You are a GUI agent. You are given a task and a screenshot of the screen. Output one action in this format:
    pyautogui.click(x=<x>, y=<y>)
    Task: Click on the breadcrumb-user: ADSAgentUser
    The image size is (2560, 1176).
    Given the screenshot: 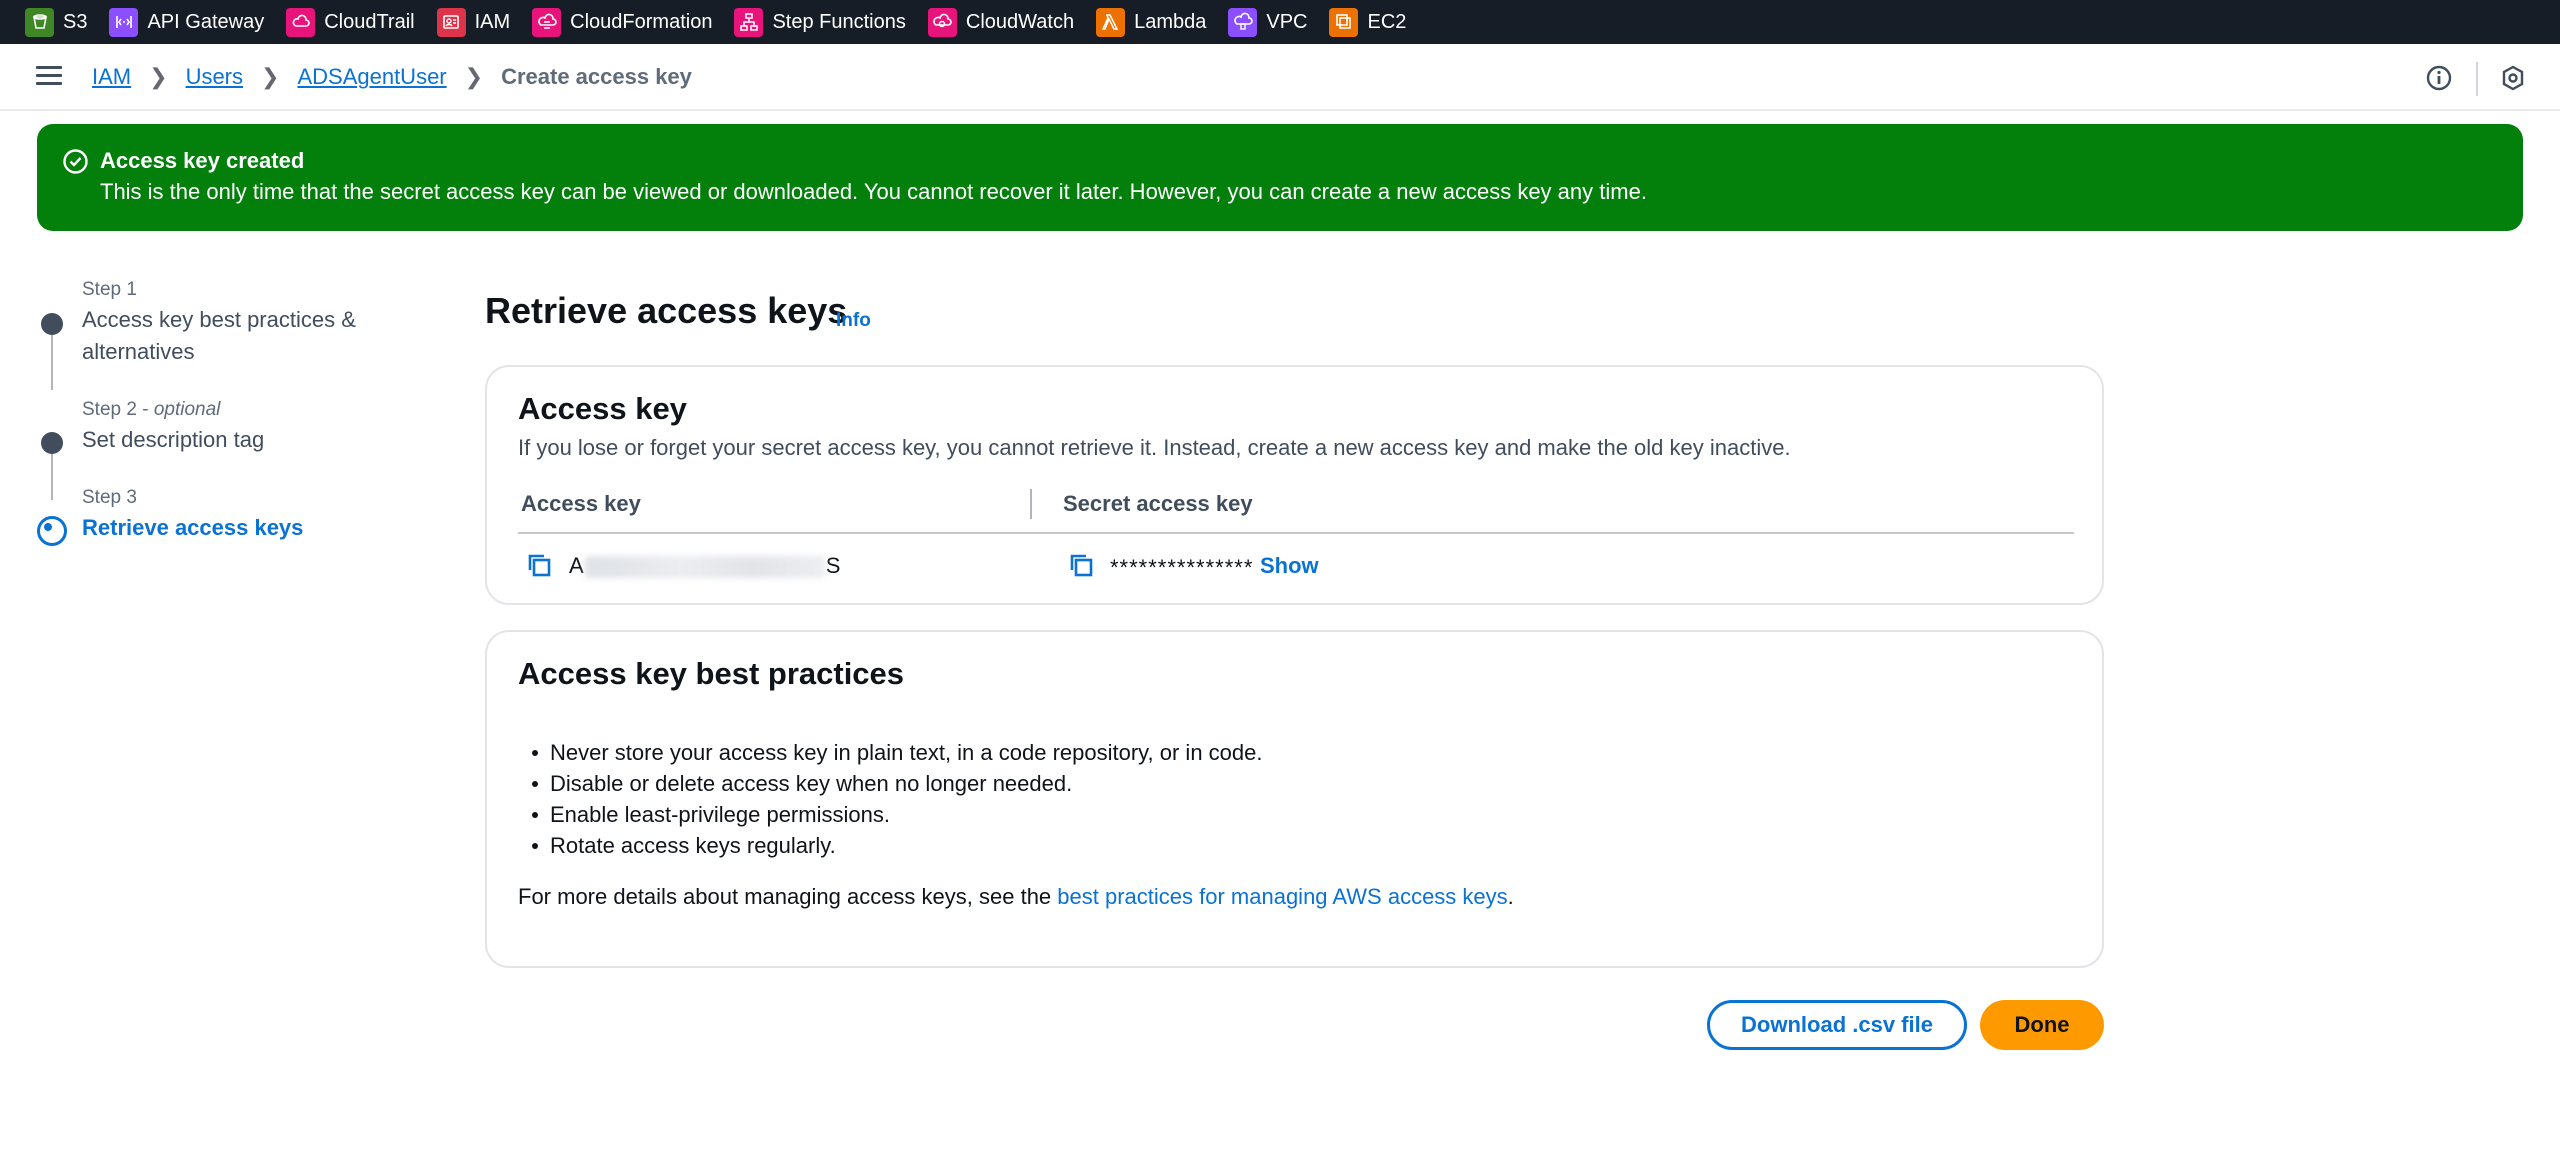 What is the action you would take?
    pyautogui.click(x=371, y=77)
    